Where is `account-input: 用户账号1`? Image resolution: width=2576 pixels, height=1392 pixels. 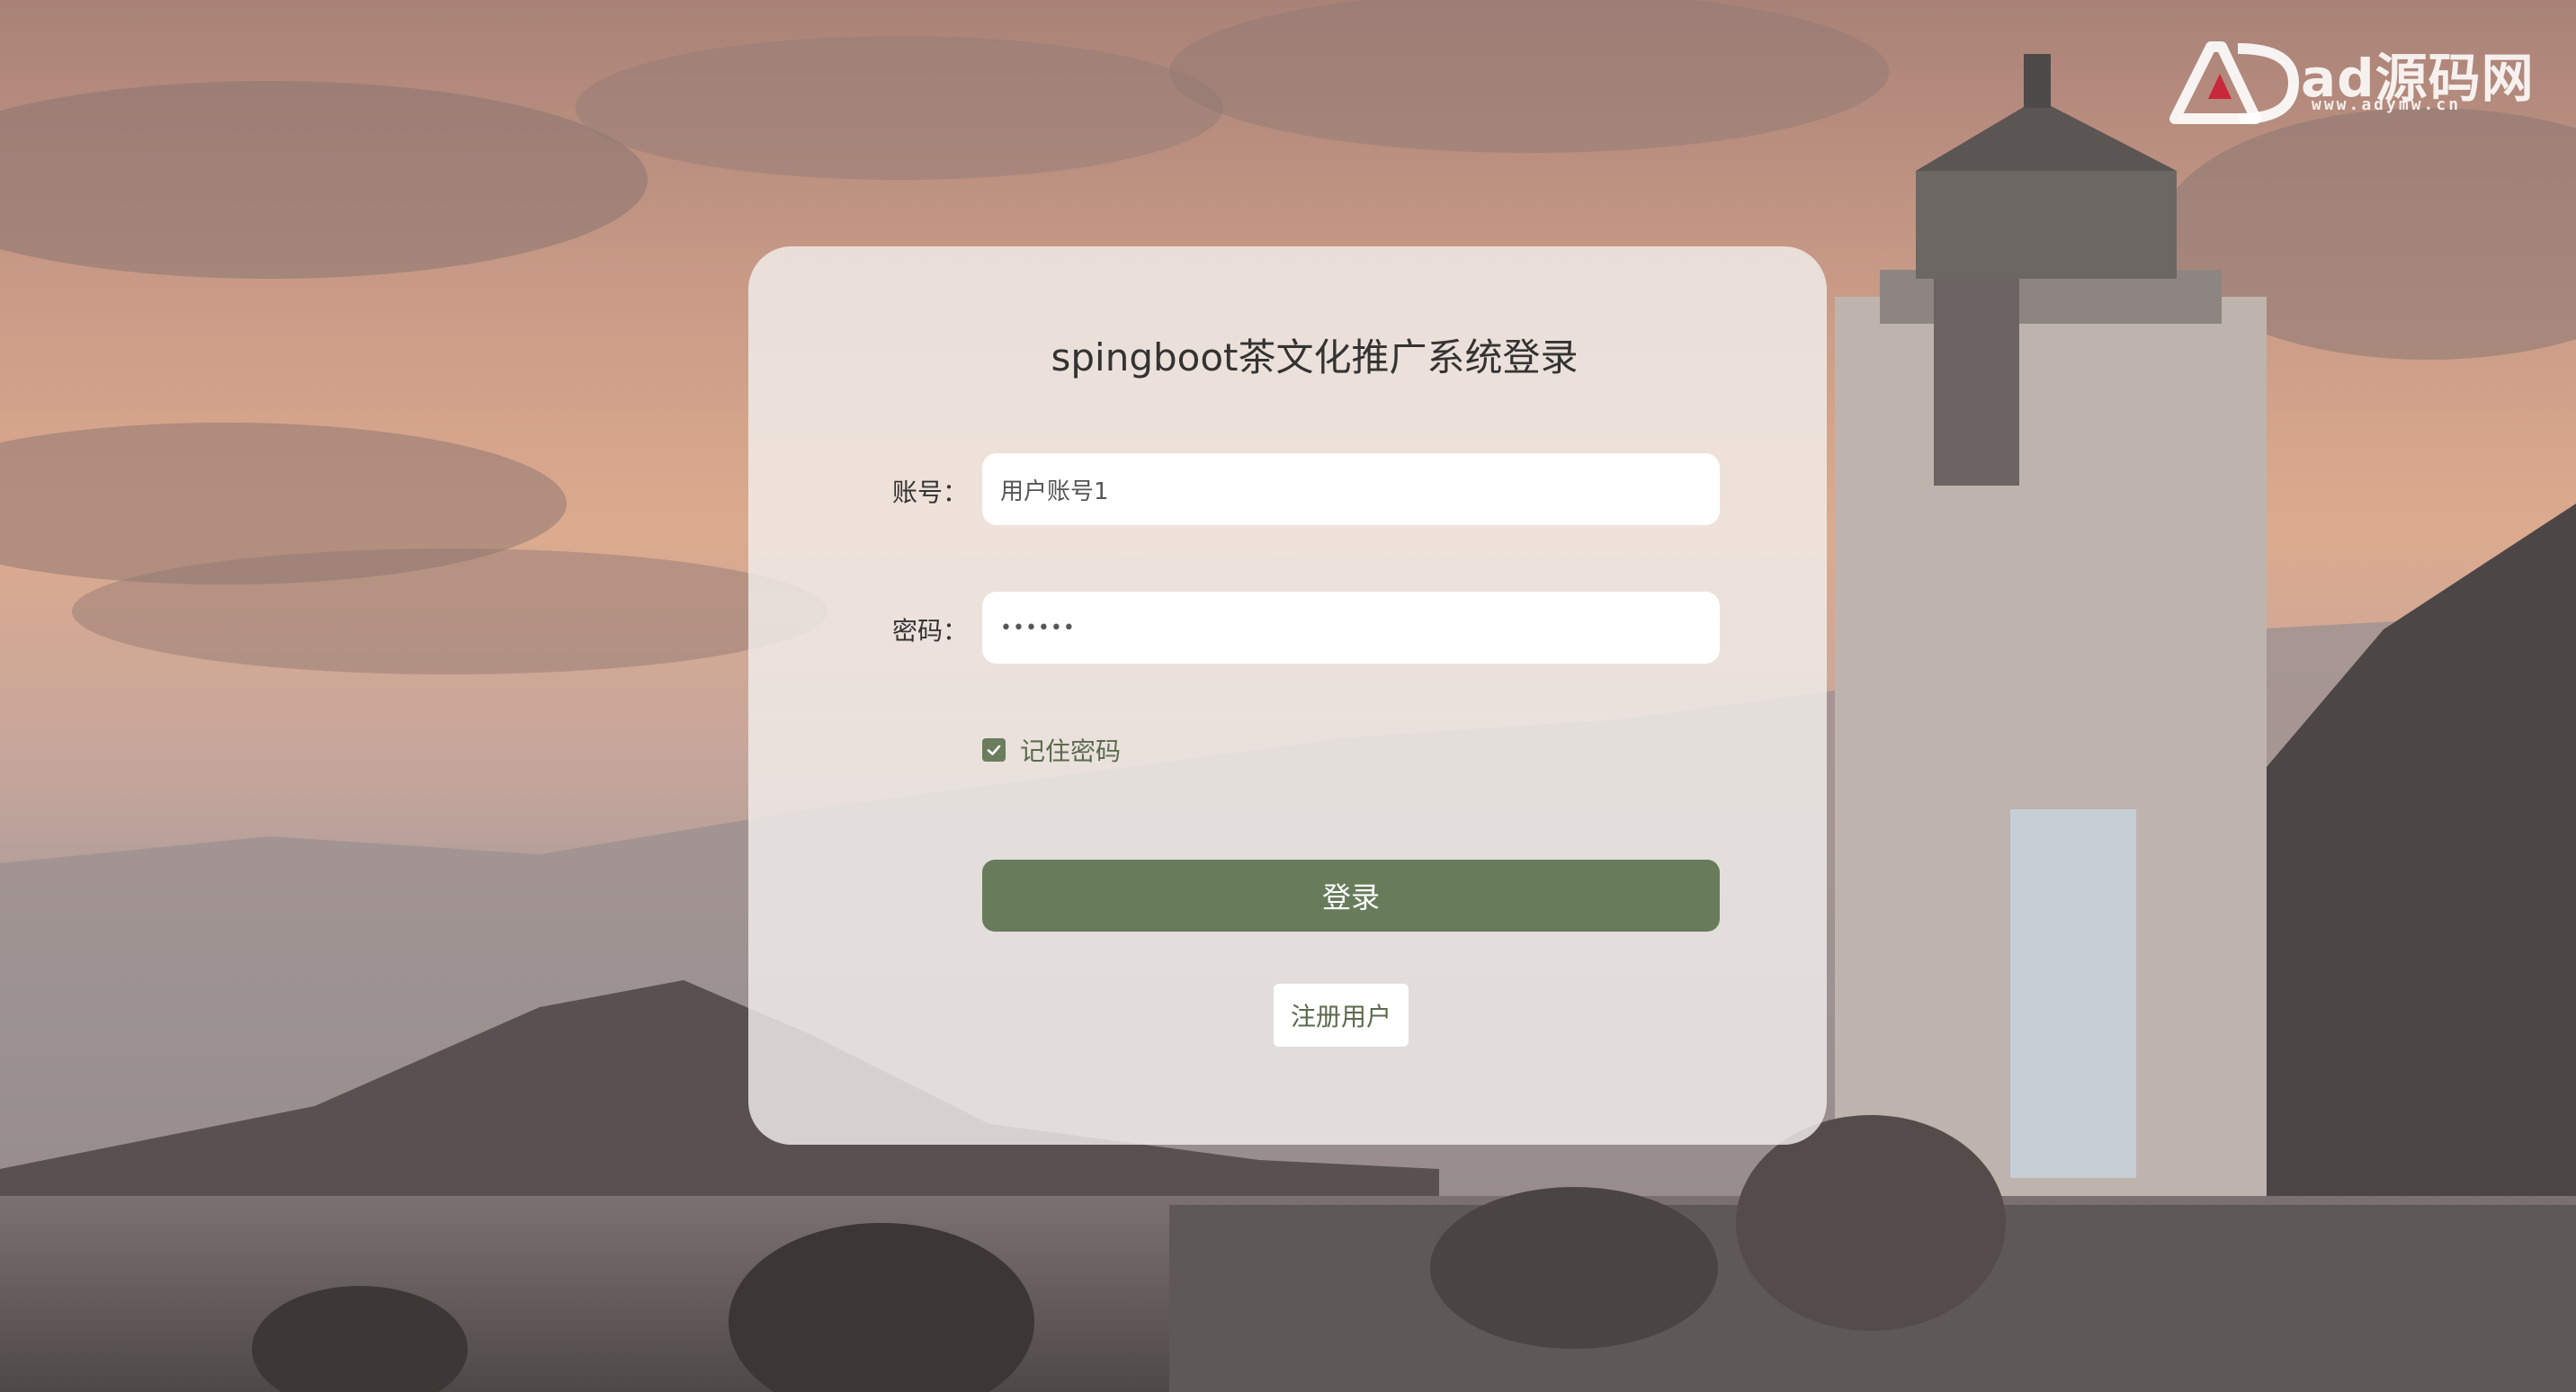
account-input: 用户账号1 is located at coordinates (1351, 489).